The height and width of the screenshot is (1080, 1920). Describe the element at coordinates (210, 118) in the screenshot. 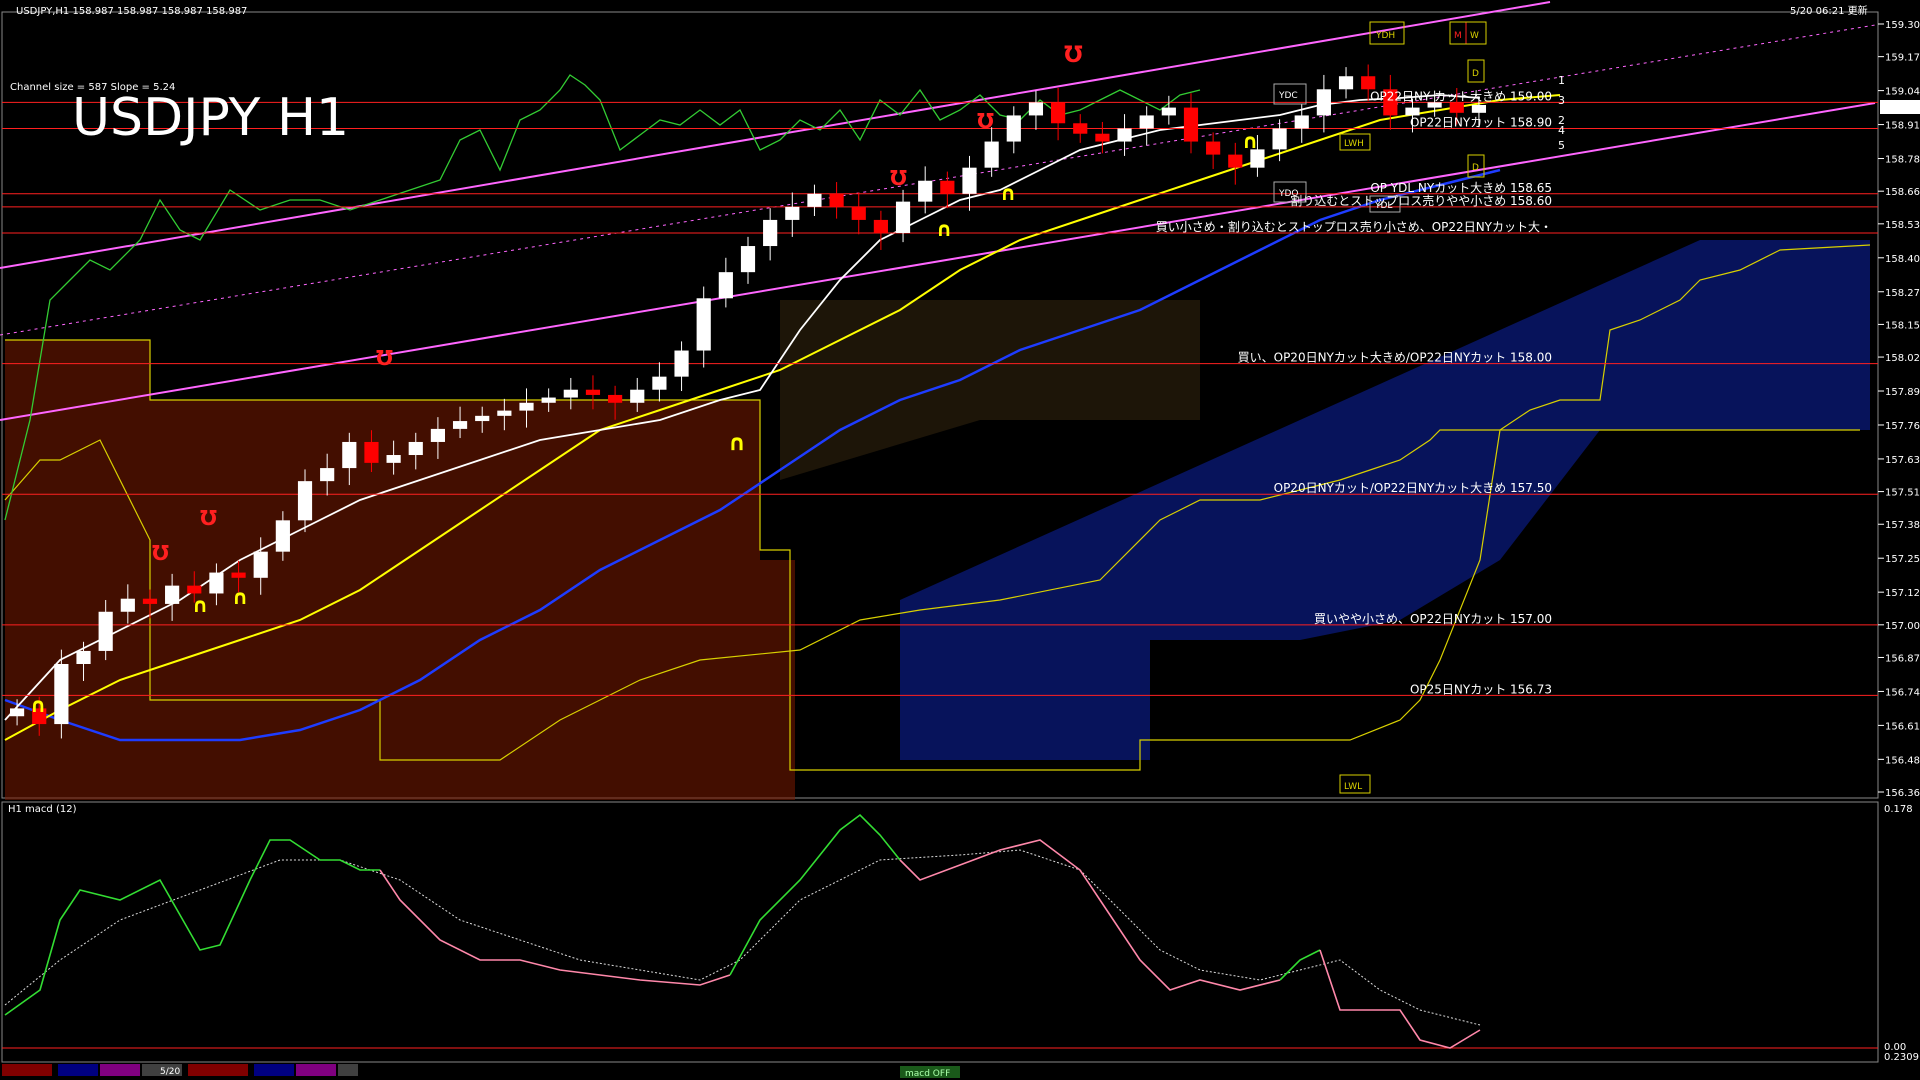

I see `chart-title: USDJPY H1` at that location.